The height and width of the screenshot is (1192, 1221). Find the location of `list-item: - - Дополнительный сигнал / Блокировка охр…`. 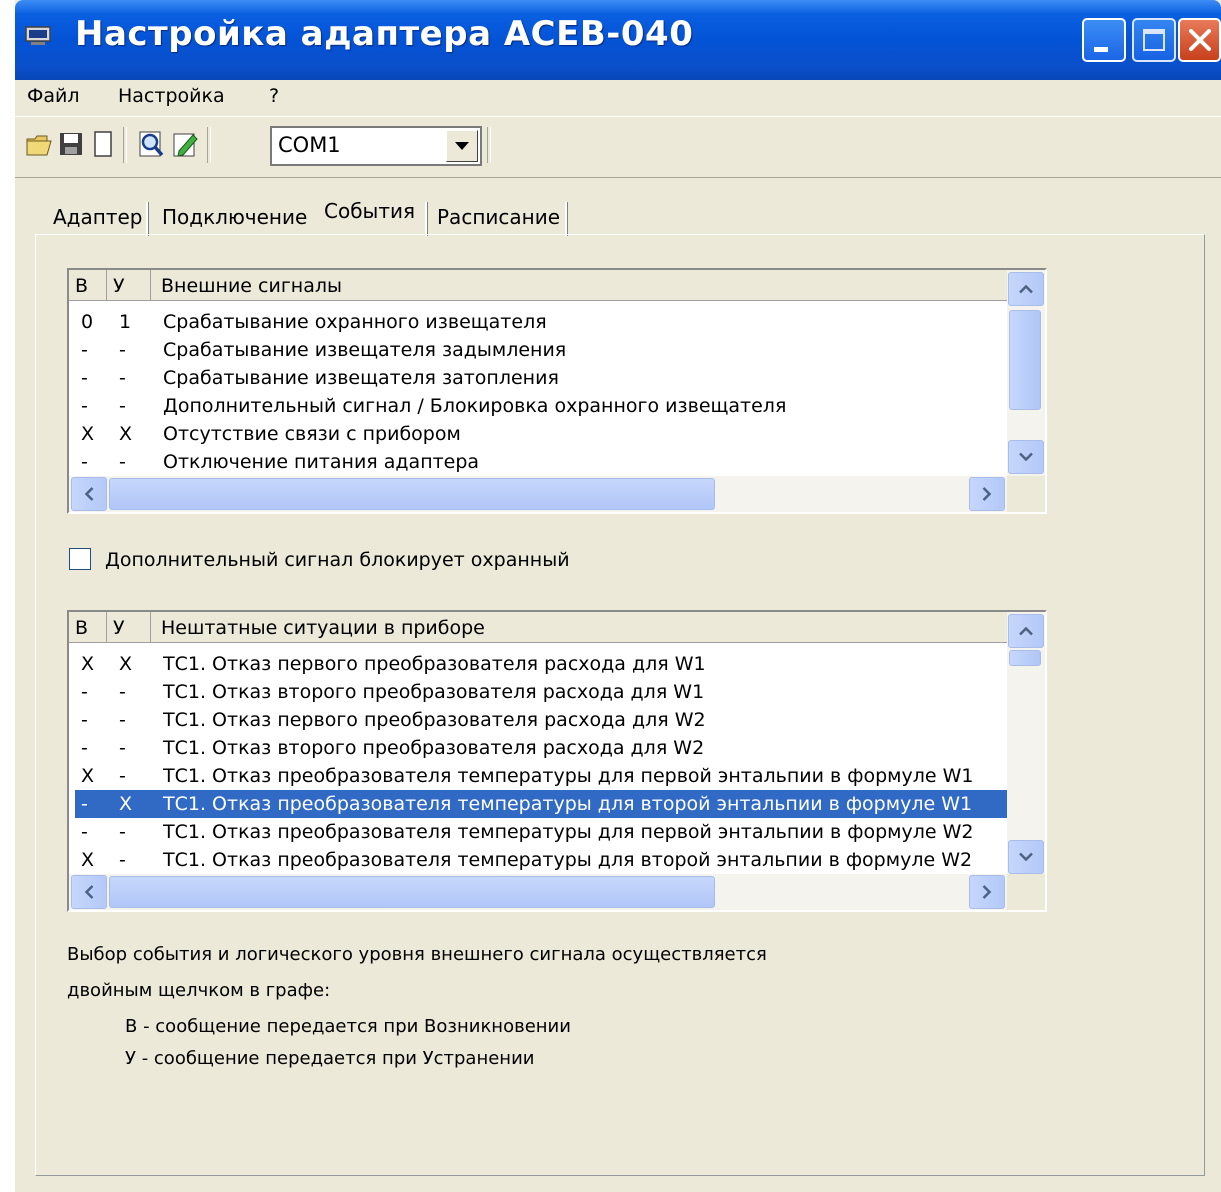

list-item: - - Дополнительный сигнал / Блокировка охр… is located at coordinates (539, 406).